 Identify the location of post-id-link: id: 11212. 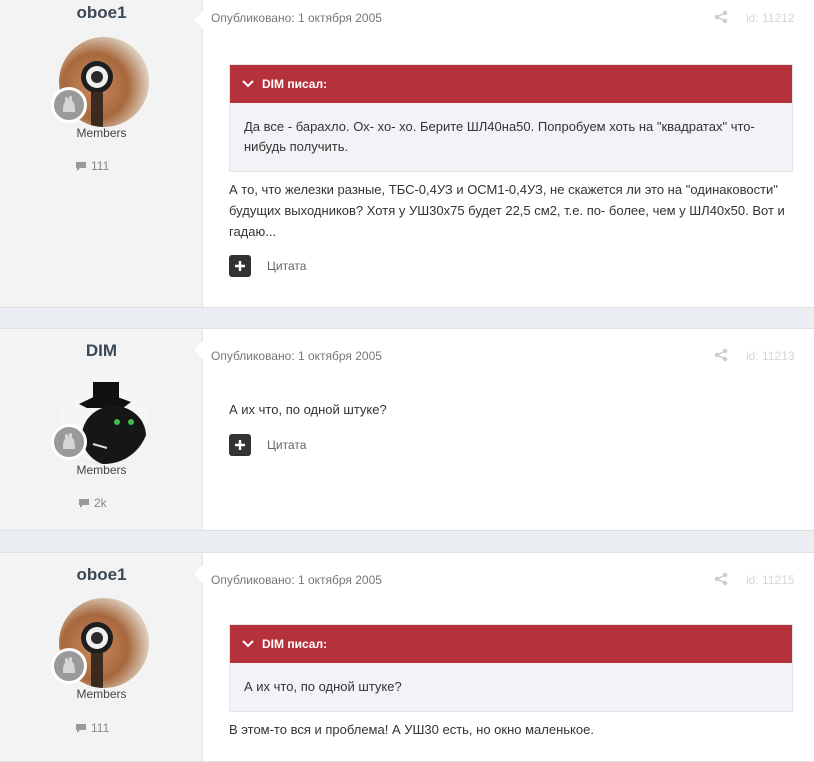
(770, 18).